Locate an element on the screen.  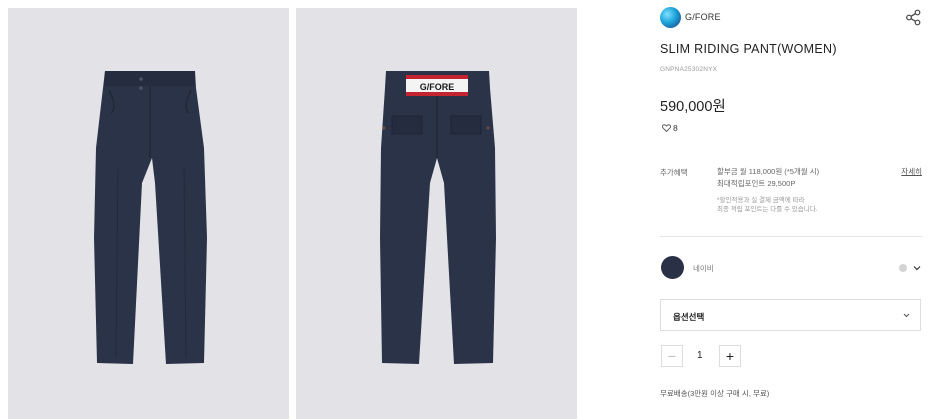
option-select-label: 옵션선택 is located at coordinates (689, 317).